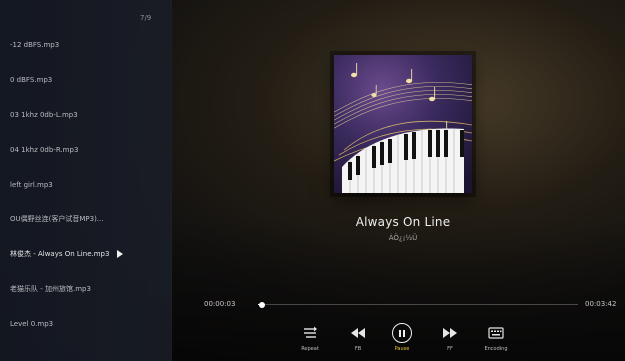  Describe the element at coordinates (86, 149) in the screenshot. I see `playlist-item: 04 1khz 0db-R.mp3` at that location.